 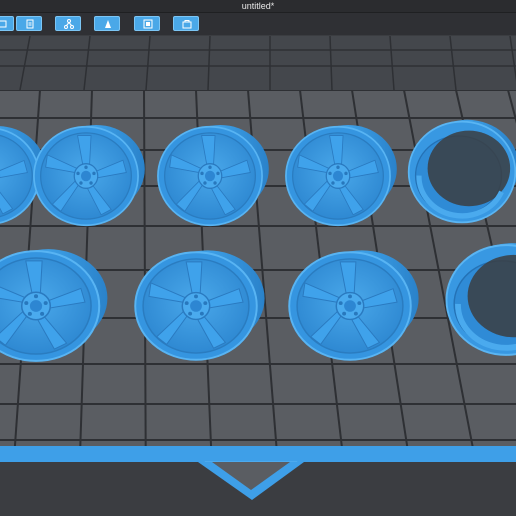 What do you see at coordinates (258, 454) in the screenshot?
I see `plate-front-edge` at bounding box center [258, 454].